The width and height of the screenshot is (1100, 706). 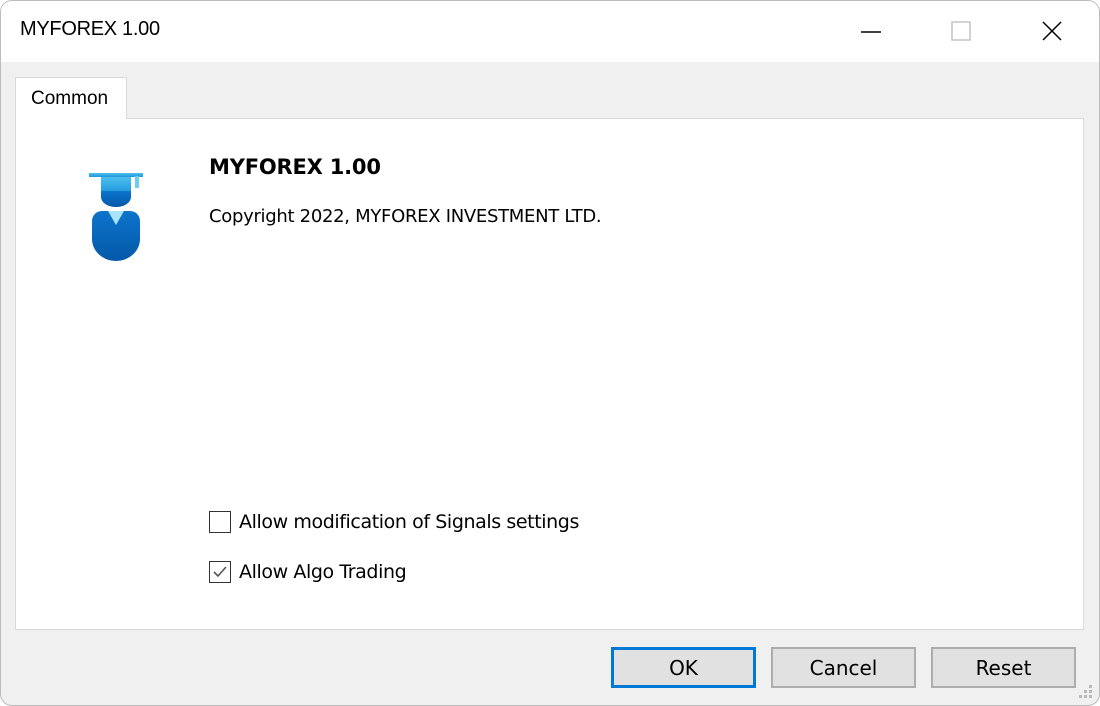 I want to click on allow-signals-modification-checkbox: Allow modification of Signals settings, so click(x=394, y=522).